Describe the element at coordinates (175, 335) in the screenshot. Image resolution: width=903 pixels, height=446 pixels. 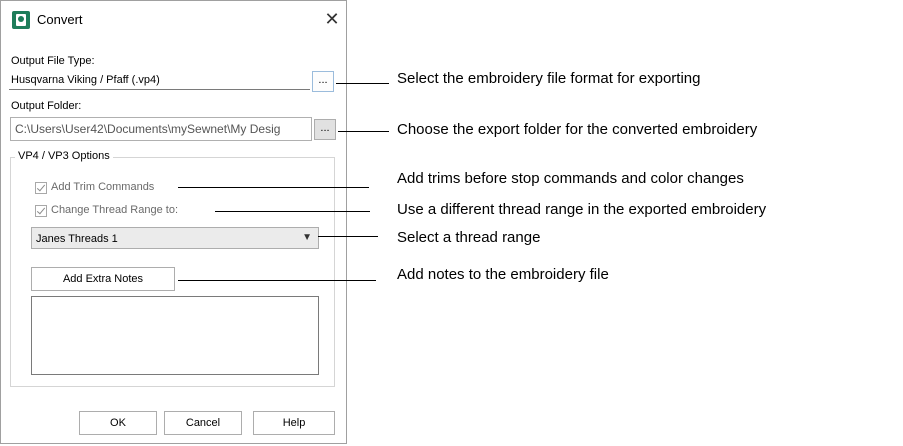
I see `extra-notes-textarea` at that location.